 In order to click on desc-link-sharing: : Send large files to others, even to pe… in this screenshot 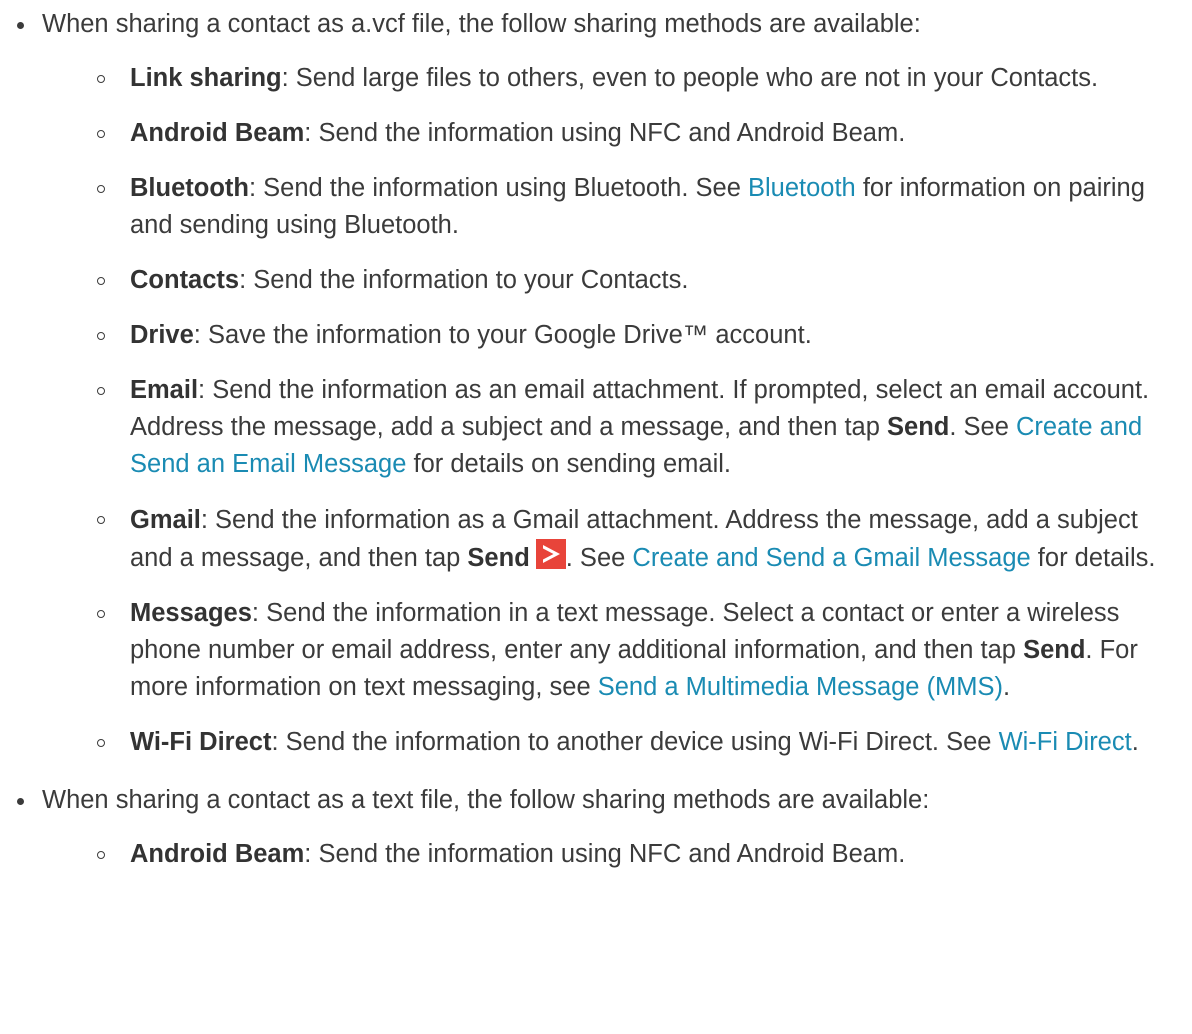, I will do `click(690, 78)`.